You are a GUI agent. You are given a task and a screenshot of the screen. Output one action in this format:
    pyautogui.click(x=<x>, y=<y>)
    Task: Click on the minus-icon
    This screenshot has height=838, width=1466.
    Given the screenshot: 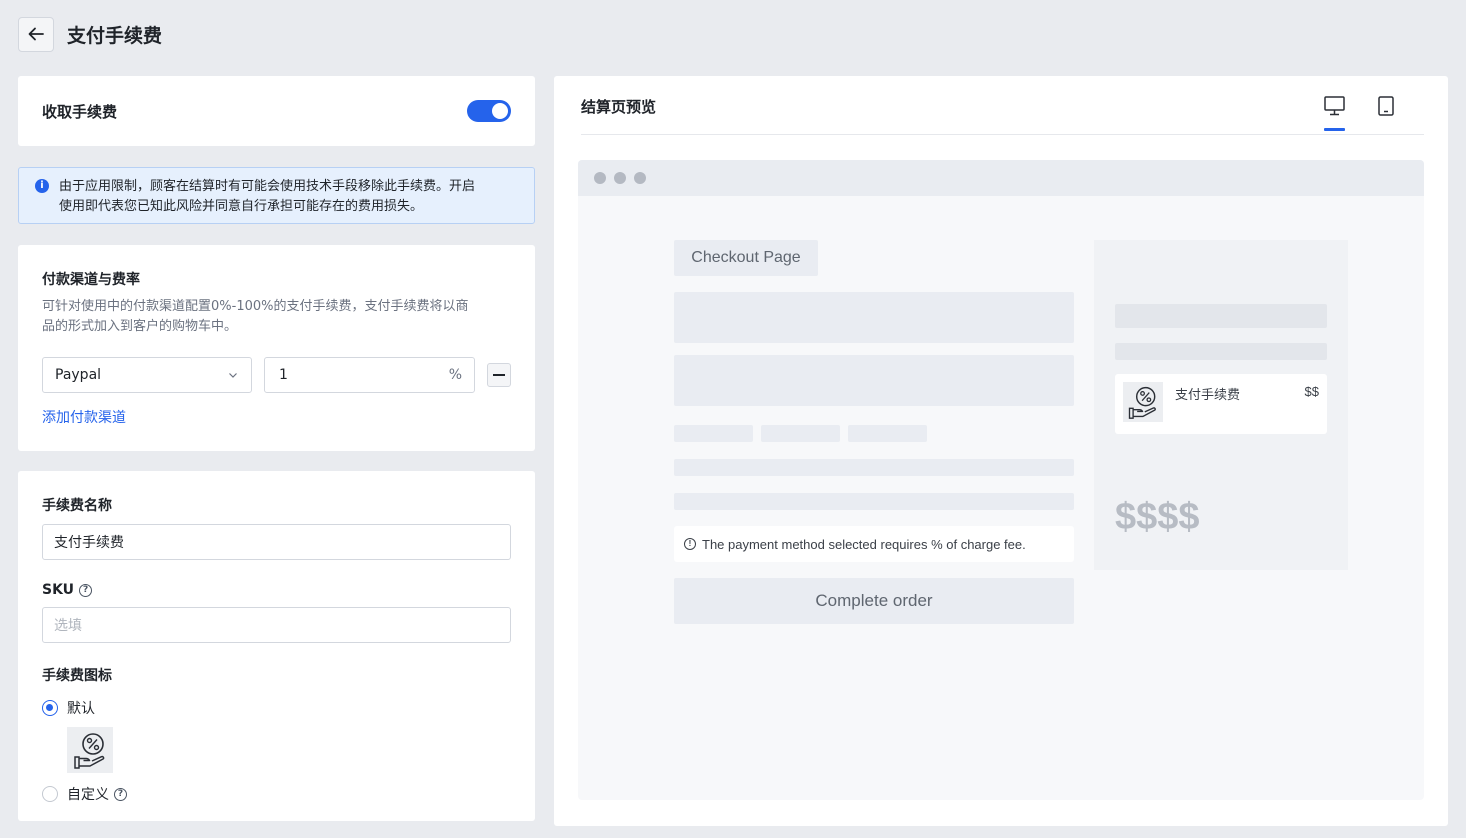 What is the action you would take?
    pyautogui.click(x=499, y=375)
    